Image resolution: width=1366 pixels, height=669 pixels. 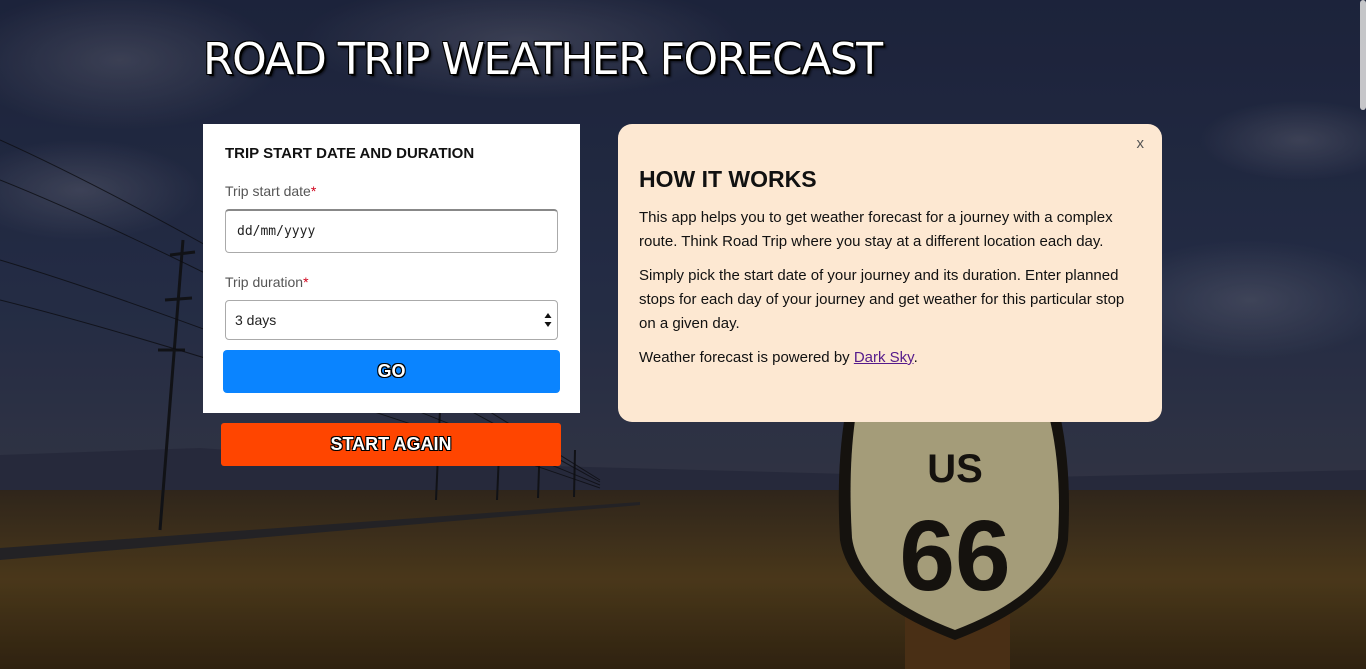 I want to click on info-paragraph-3: Weather forecast is powered by Dark Sky., so click(x=889, y=358).